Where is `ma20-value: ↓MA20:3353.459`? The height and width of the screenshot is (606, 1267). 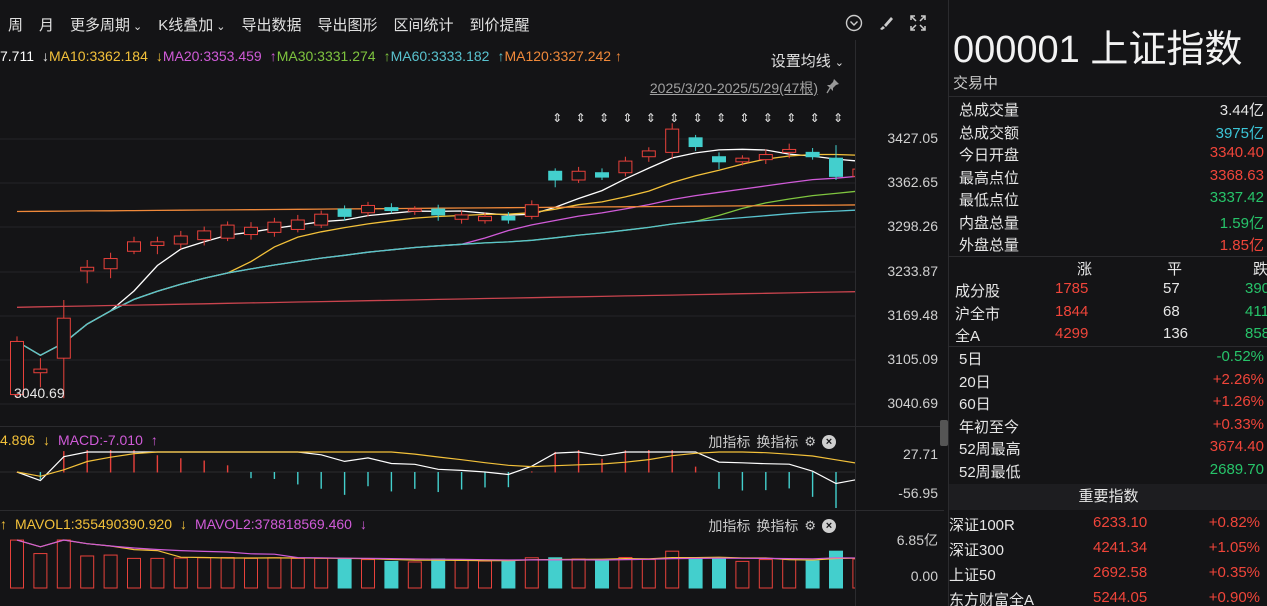
ma20-value: ↓MA20:3353.459 is located at coordinates (209, 58).